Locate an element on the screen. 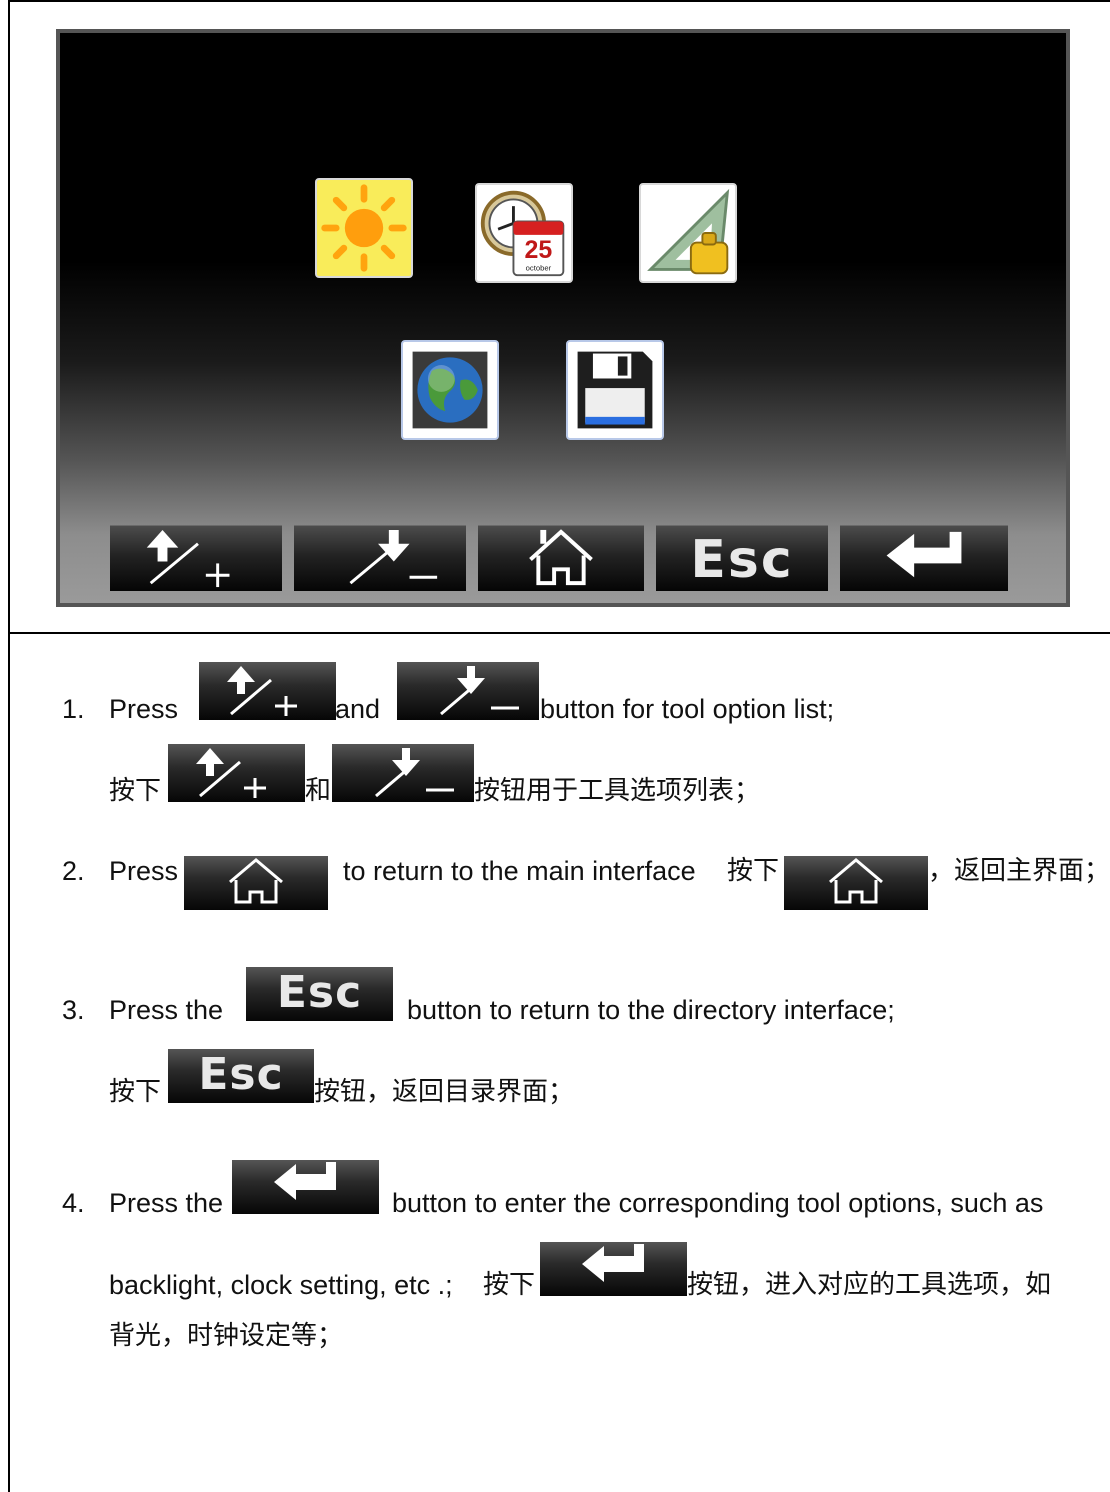  home-button is located at coordinates (561, 558).